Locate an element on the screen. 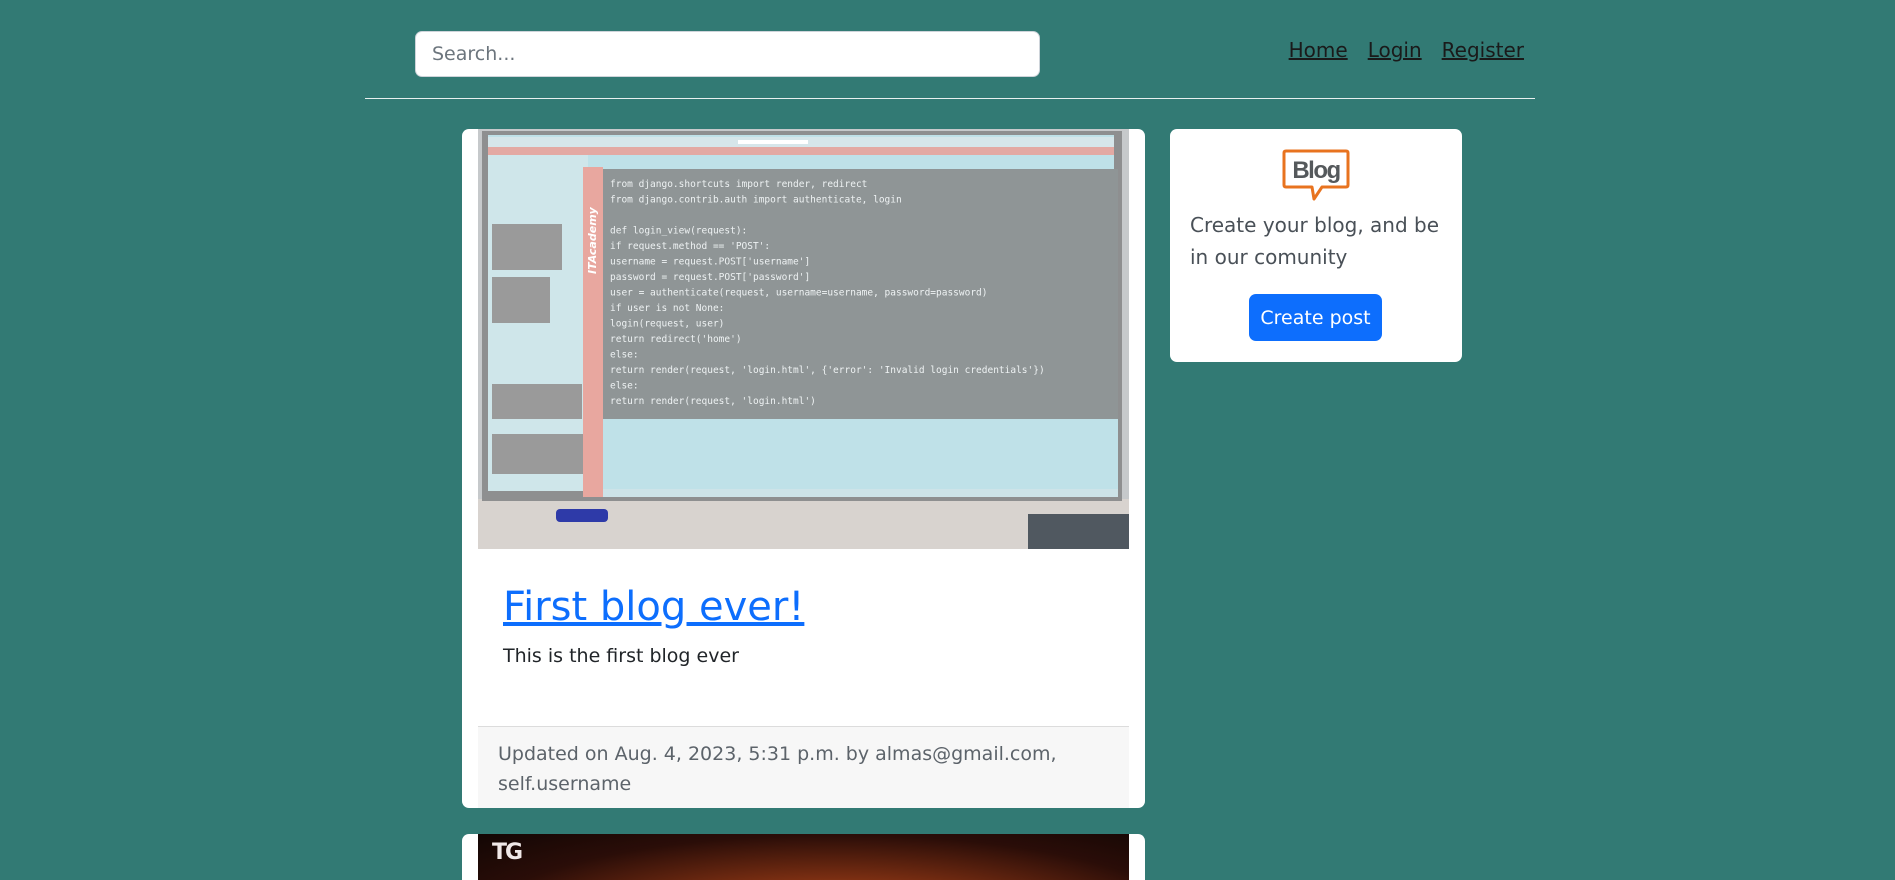  header-divider is located at coordinates (950, 98).